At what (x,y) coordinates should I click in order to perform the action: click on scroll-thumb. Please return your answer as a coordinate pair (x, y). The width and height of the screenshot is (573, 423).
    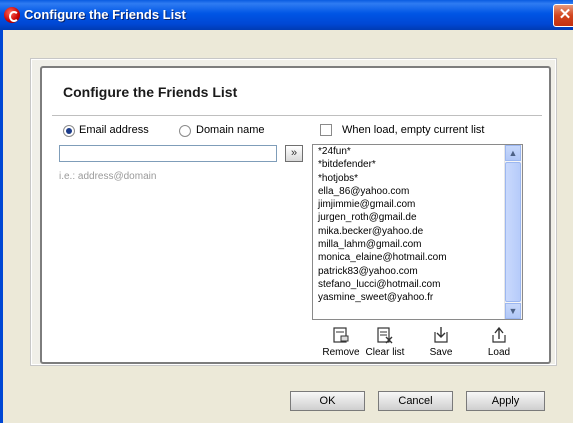
    Looking at the image, I should click on (513, 232).